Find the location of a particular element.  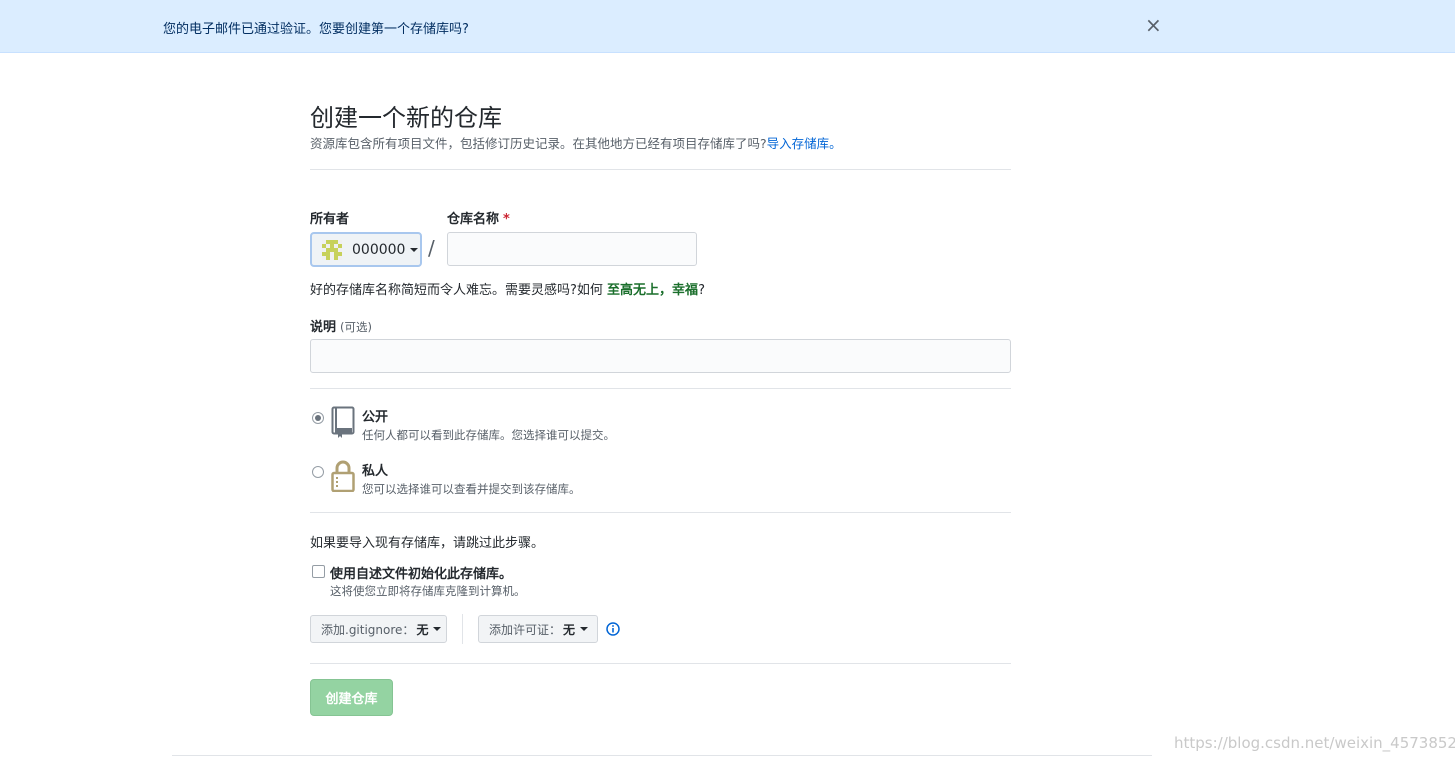

avatar-icon is located at coordinates (332, 249).